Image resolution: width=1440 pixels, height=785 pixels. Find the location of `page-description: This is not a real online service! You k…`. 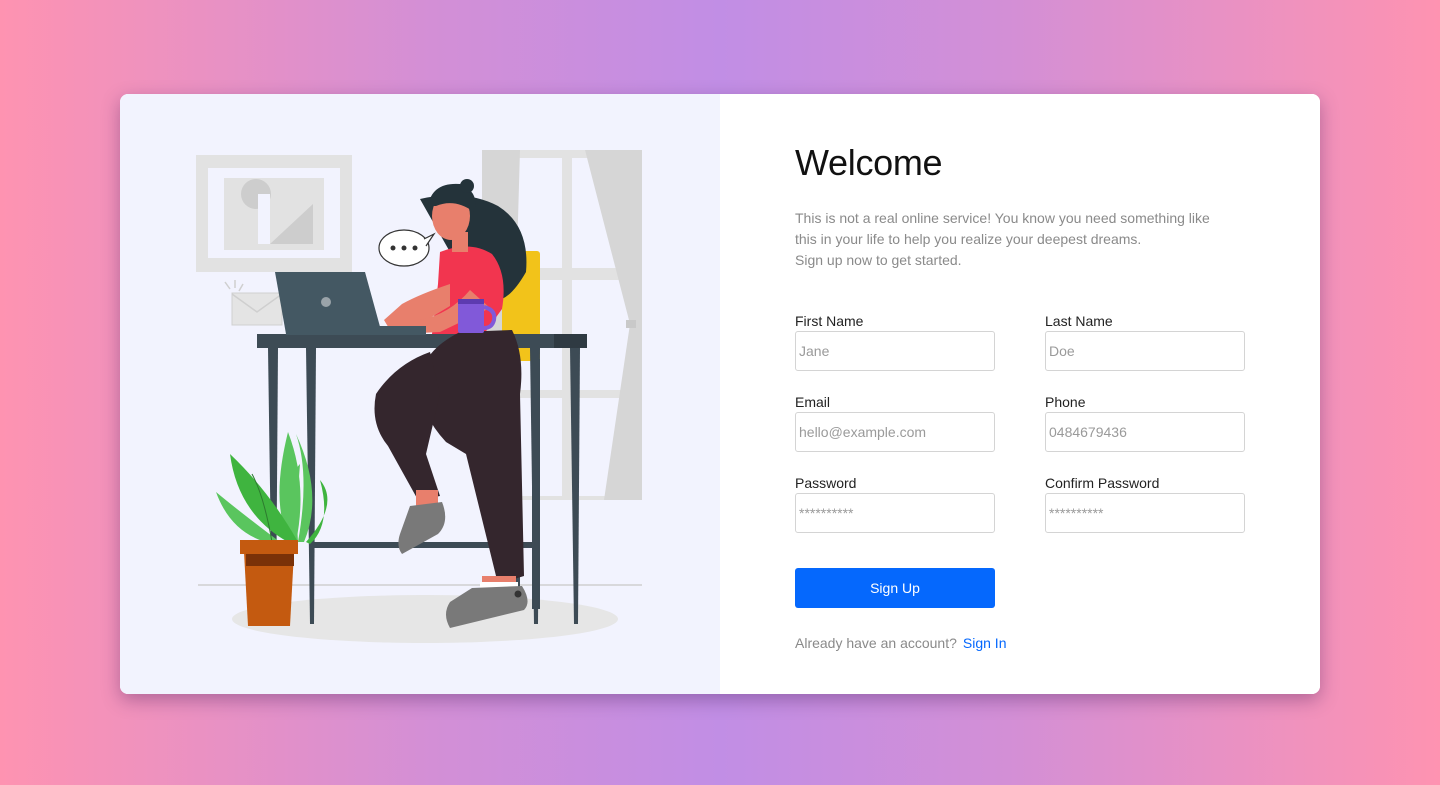

page-description: This is not a real online service! You k… is located at coordinates (1020, 239).